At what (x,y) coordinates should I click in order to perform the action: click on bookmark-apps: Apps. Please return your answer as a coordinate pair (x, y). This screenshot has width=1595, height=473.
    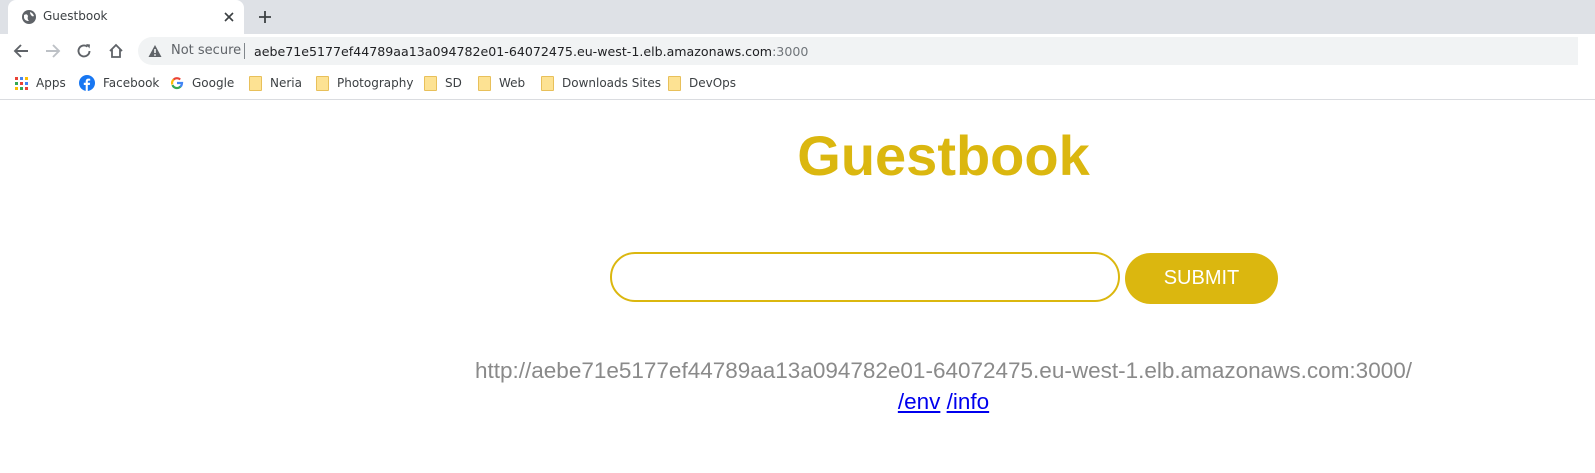
    Looking at the image, I should click on (40, 83).